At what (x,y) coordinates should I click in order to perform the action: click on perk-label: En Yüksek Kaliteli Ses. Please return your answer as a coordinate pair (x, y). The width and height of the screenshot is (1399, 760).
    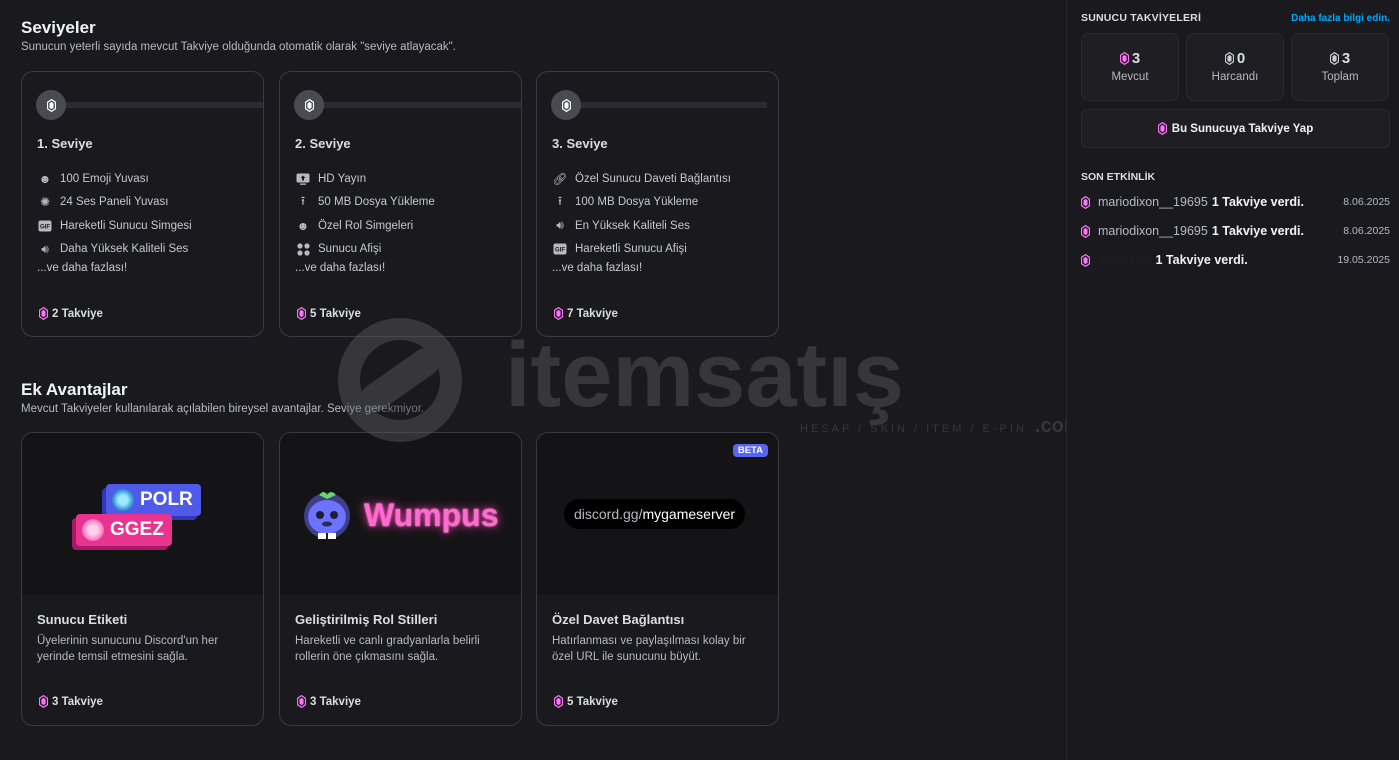
    Looking at the image, I should click on (632, 225).